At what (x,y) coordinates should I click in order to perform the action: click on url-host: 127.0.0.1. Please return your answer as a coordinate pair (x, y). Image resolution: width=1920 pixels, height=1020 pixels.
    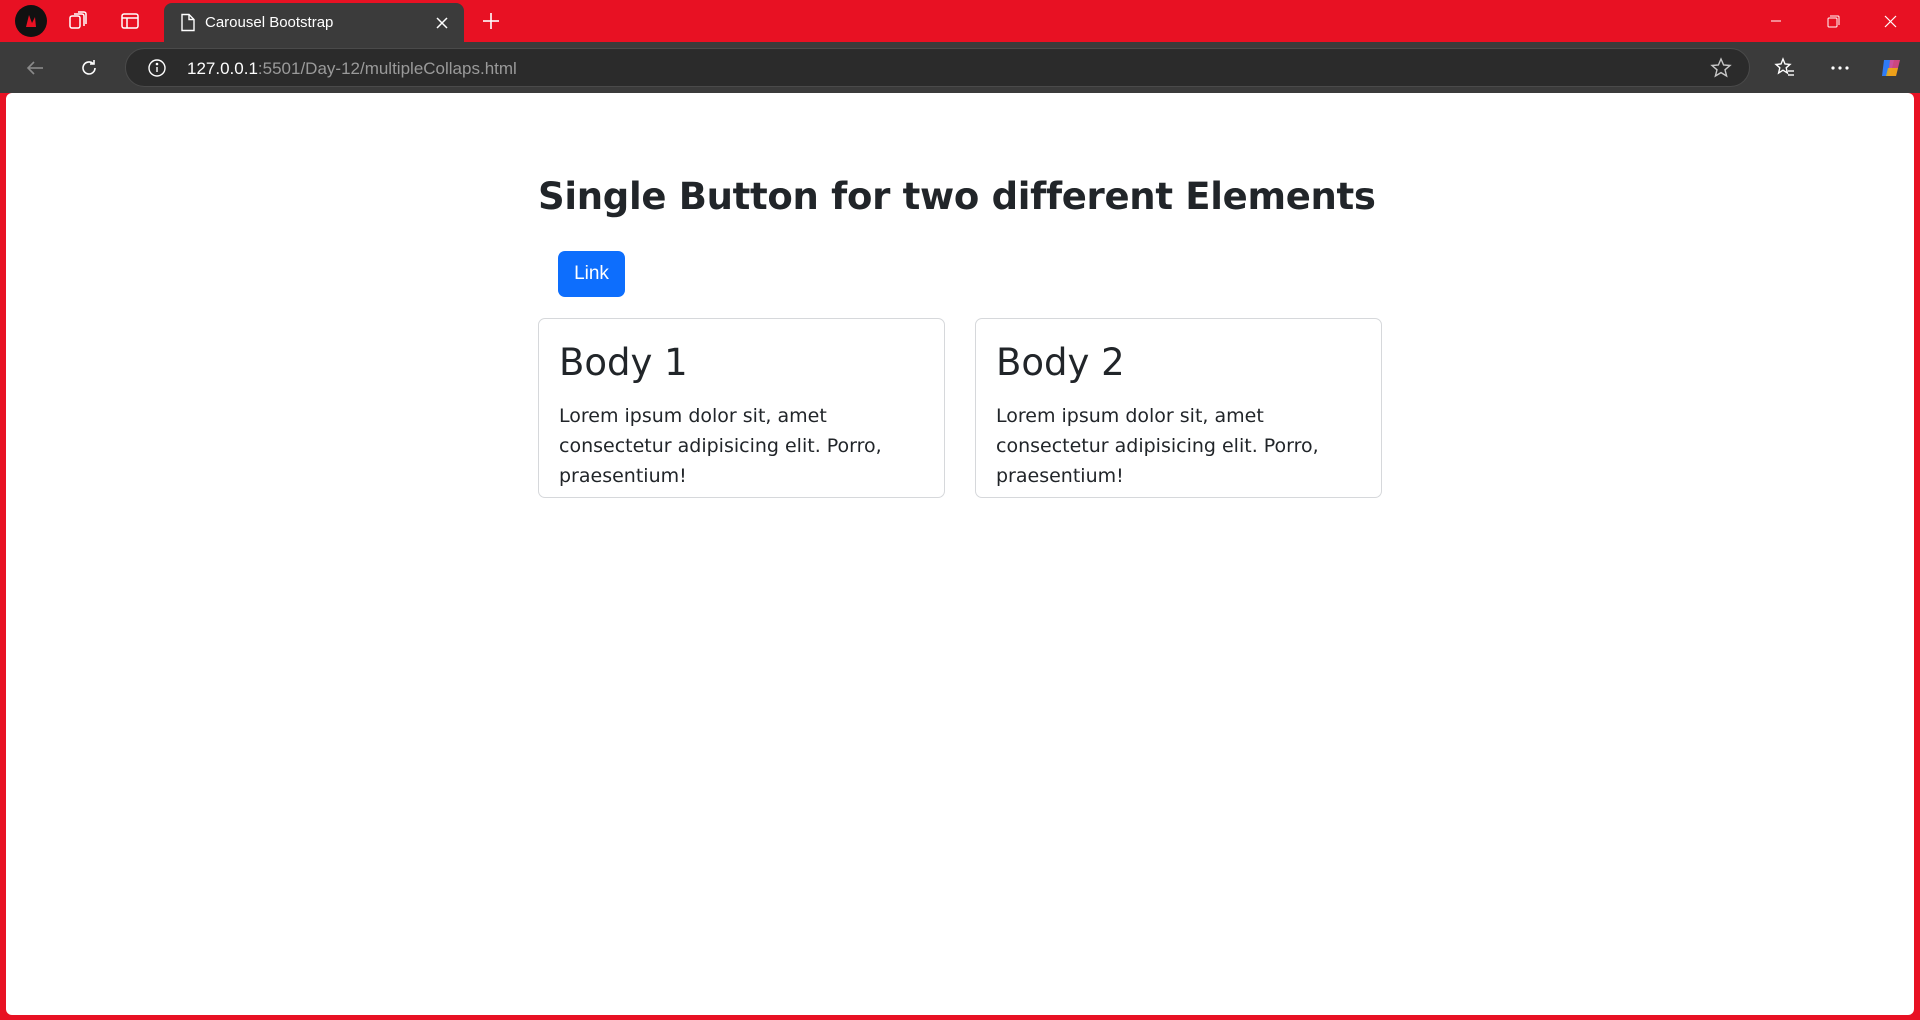
    Looking at the image, I should click on (222, 68).